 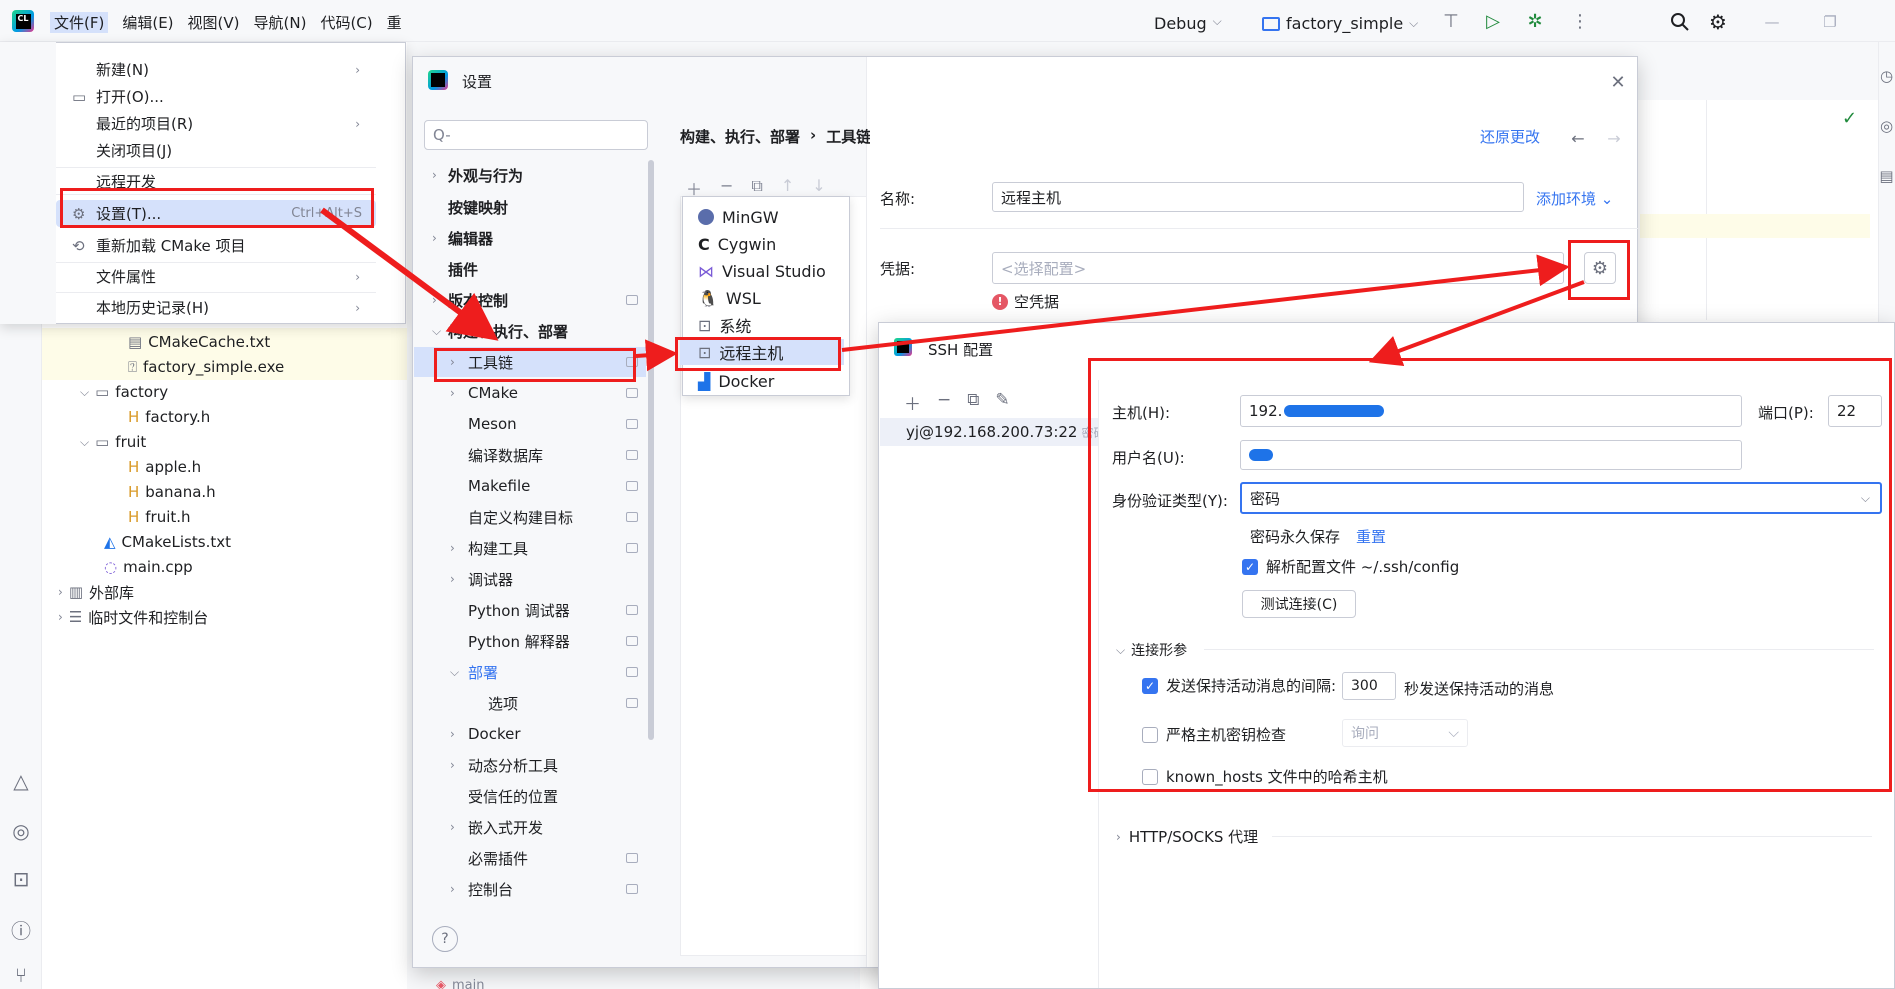 What do you see at coordinates (1772, 22) in the screenshot?
I see `minimize-icon: —` at bounding box center [1772, 22].